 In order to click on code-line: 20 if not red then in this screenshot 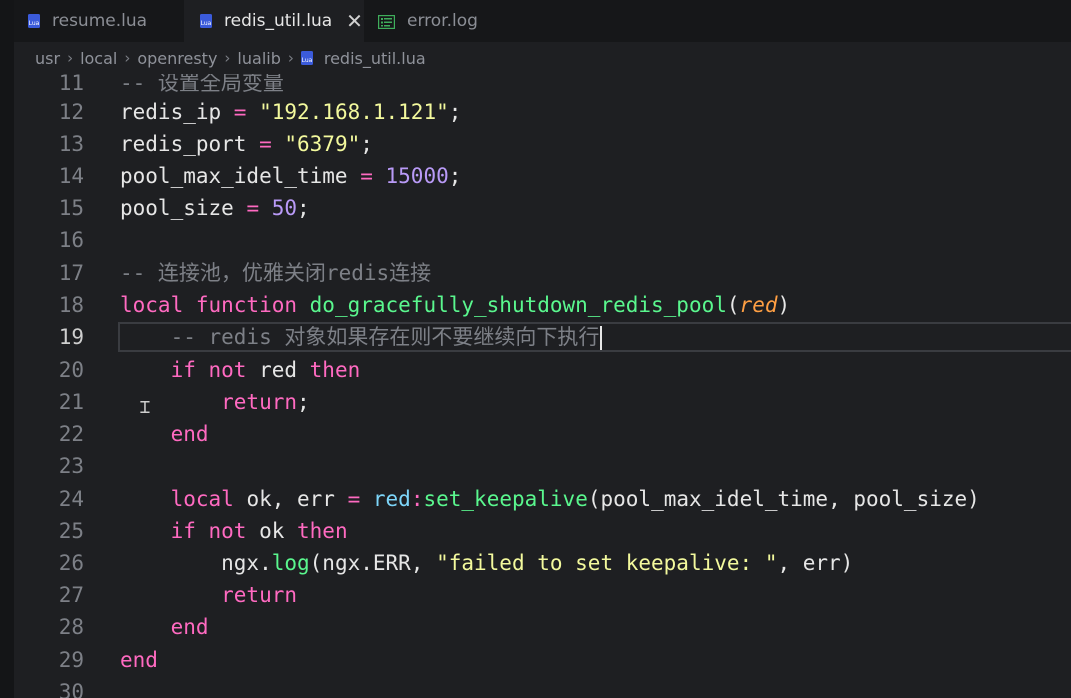, I will do `click(542, 370)`.